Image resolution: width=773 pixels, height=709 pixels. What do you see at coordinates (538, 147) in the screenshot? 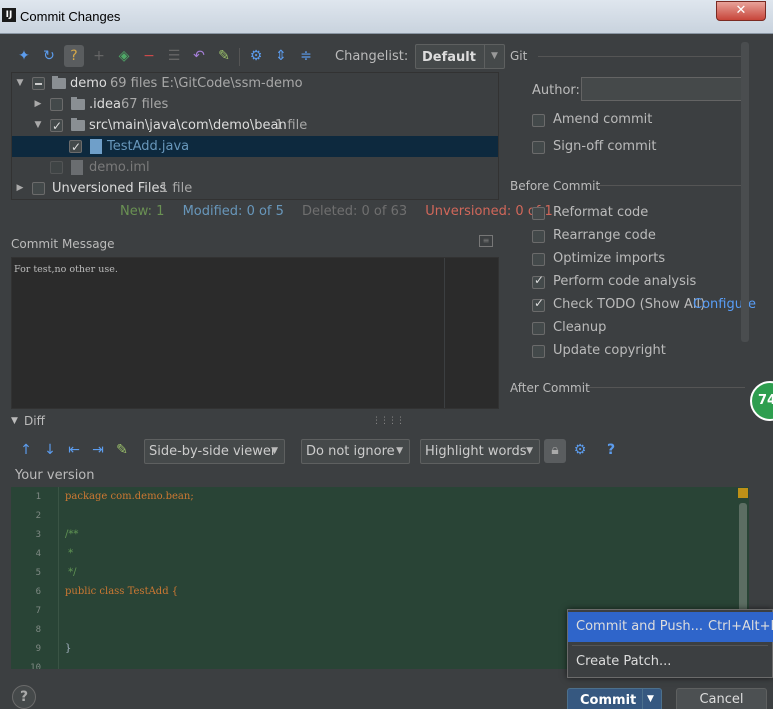
I see `signoff-commit-checkbox` at bounding box center [538, 147].